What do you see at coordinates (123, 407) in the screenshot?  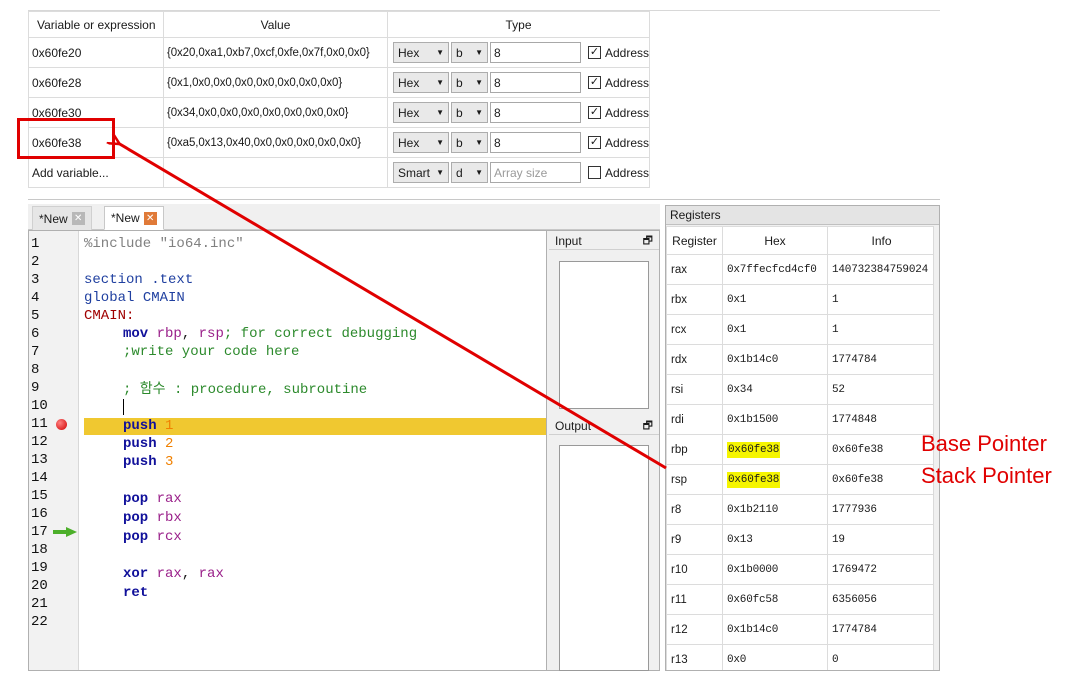 I see `text-caret` at bounding box center [123, 407].